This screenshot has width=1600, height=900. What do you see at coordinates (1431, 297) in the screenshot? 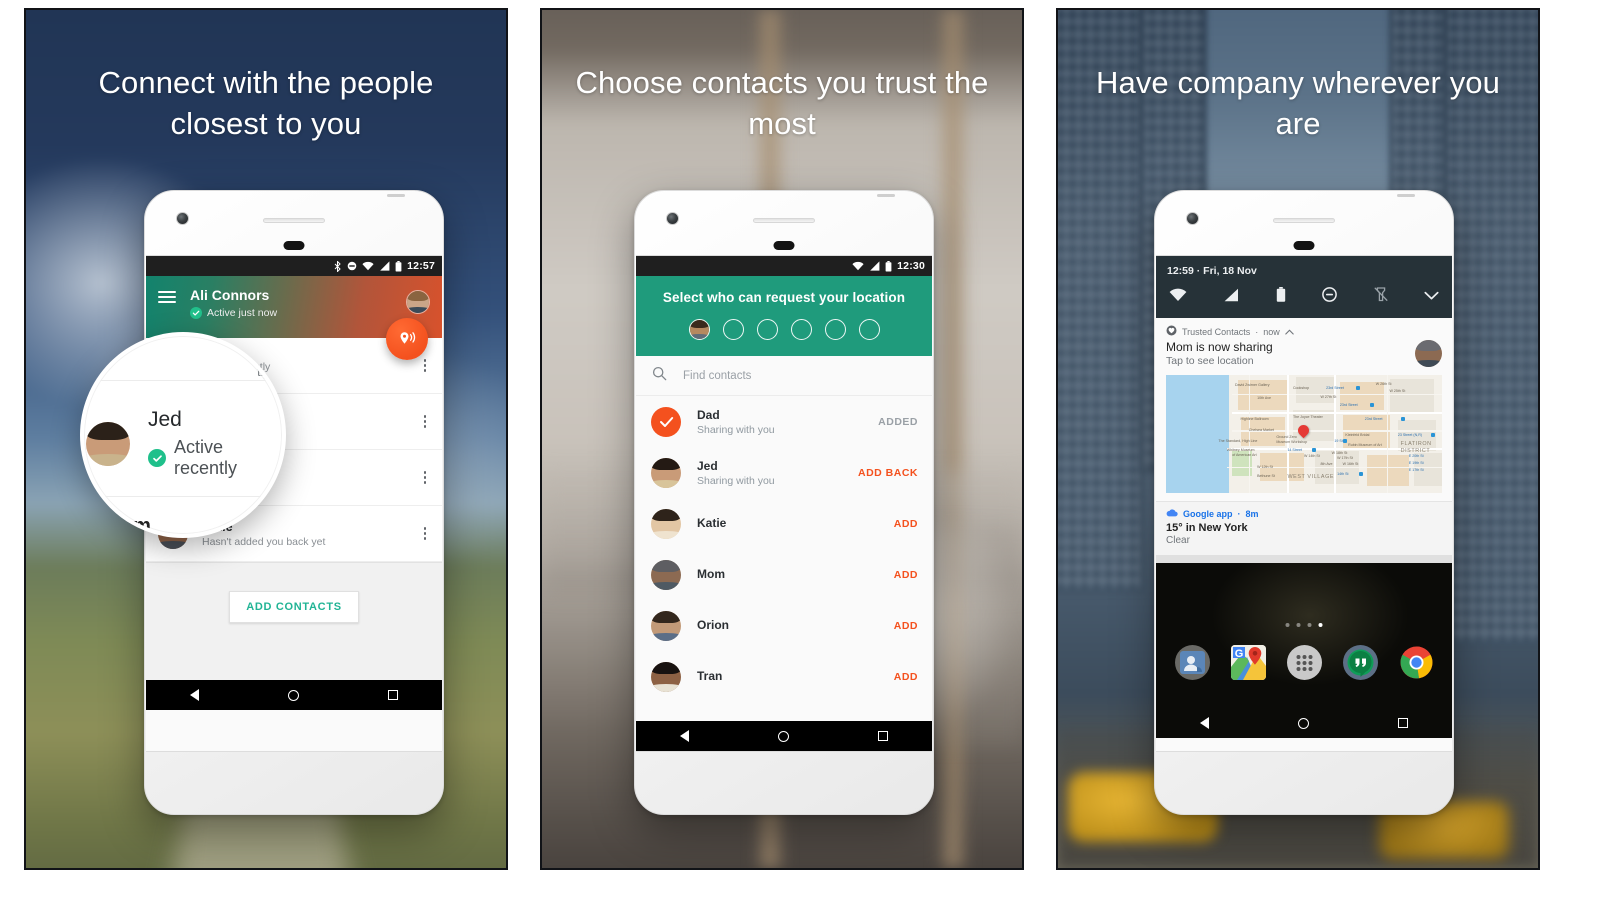
I see `chevron-down-icon` at bounding box center [1431, 297].